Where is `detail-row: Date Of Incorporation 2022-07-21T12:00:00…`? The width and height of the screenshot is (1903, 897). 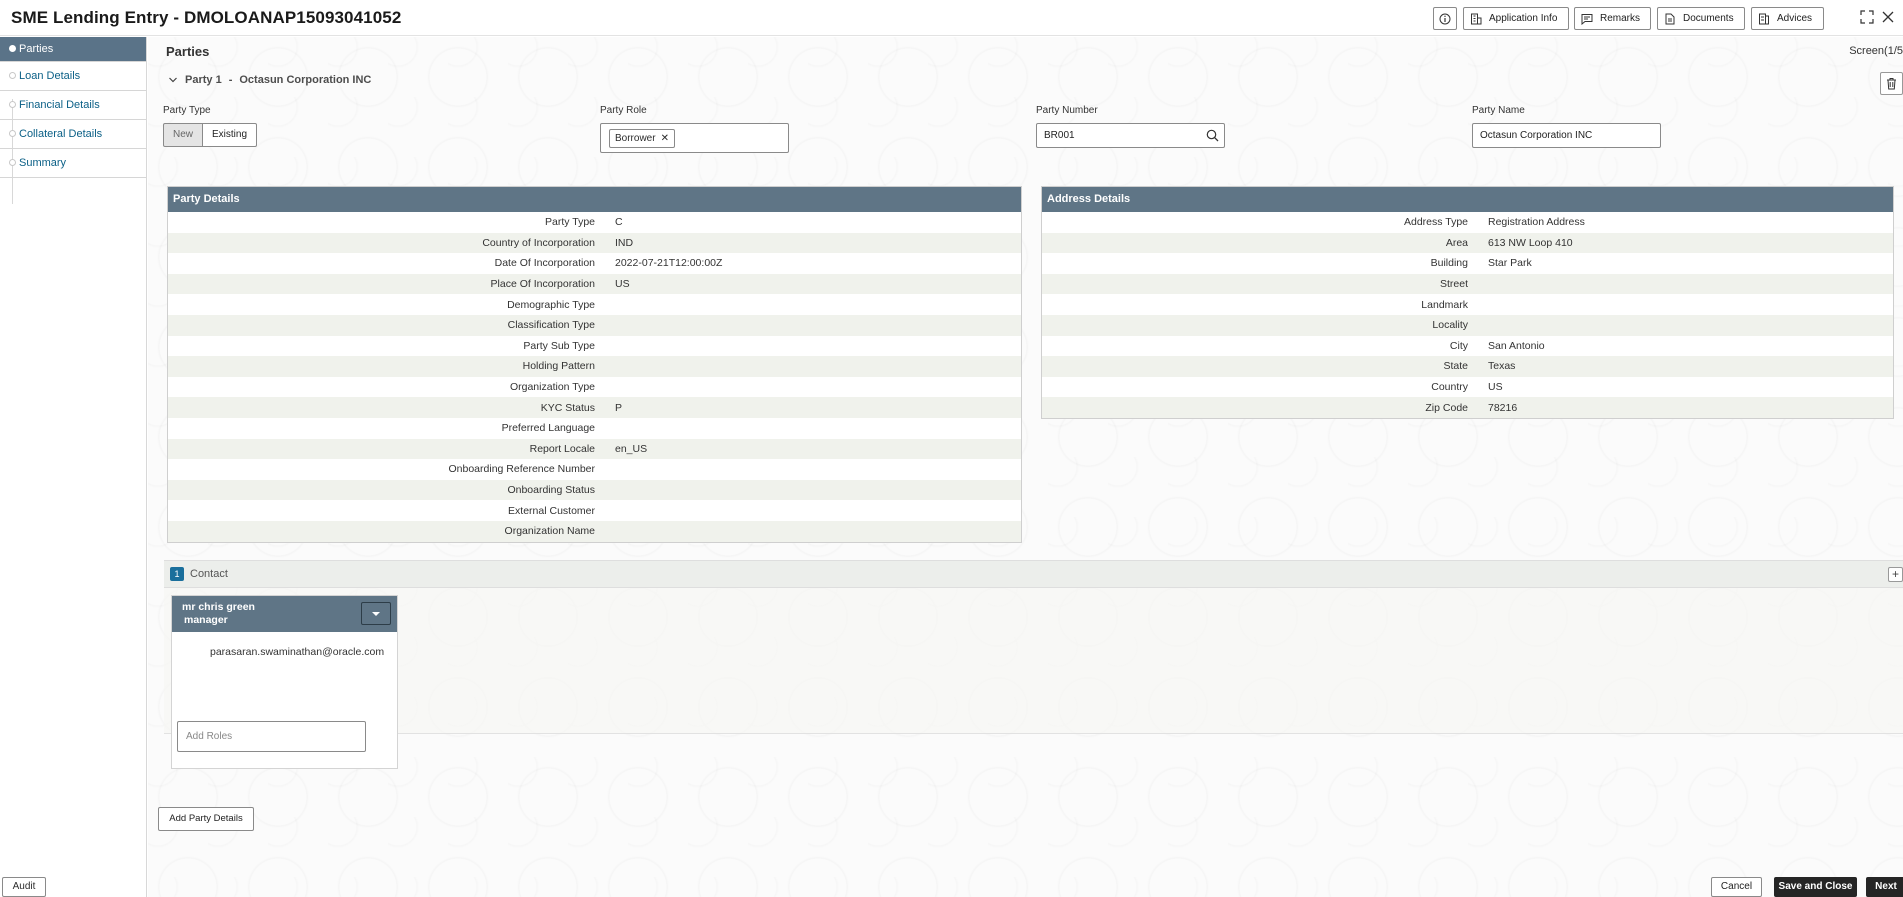
detail-row: Date Of Incorporation 2022-07-21T12:00:00… is located at coordinates (594, 263).